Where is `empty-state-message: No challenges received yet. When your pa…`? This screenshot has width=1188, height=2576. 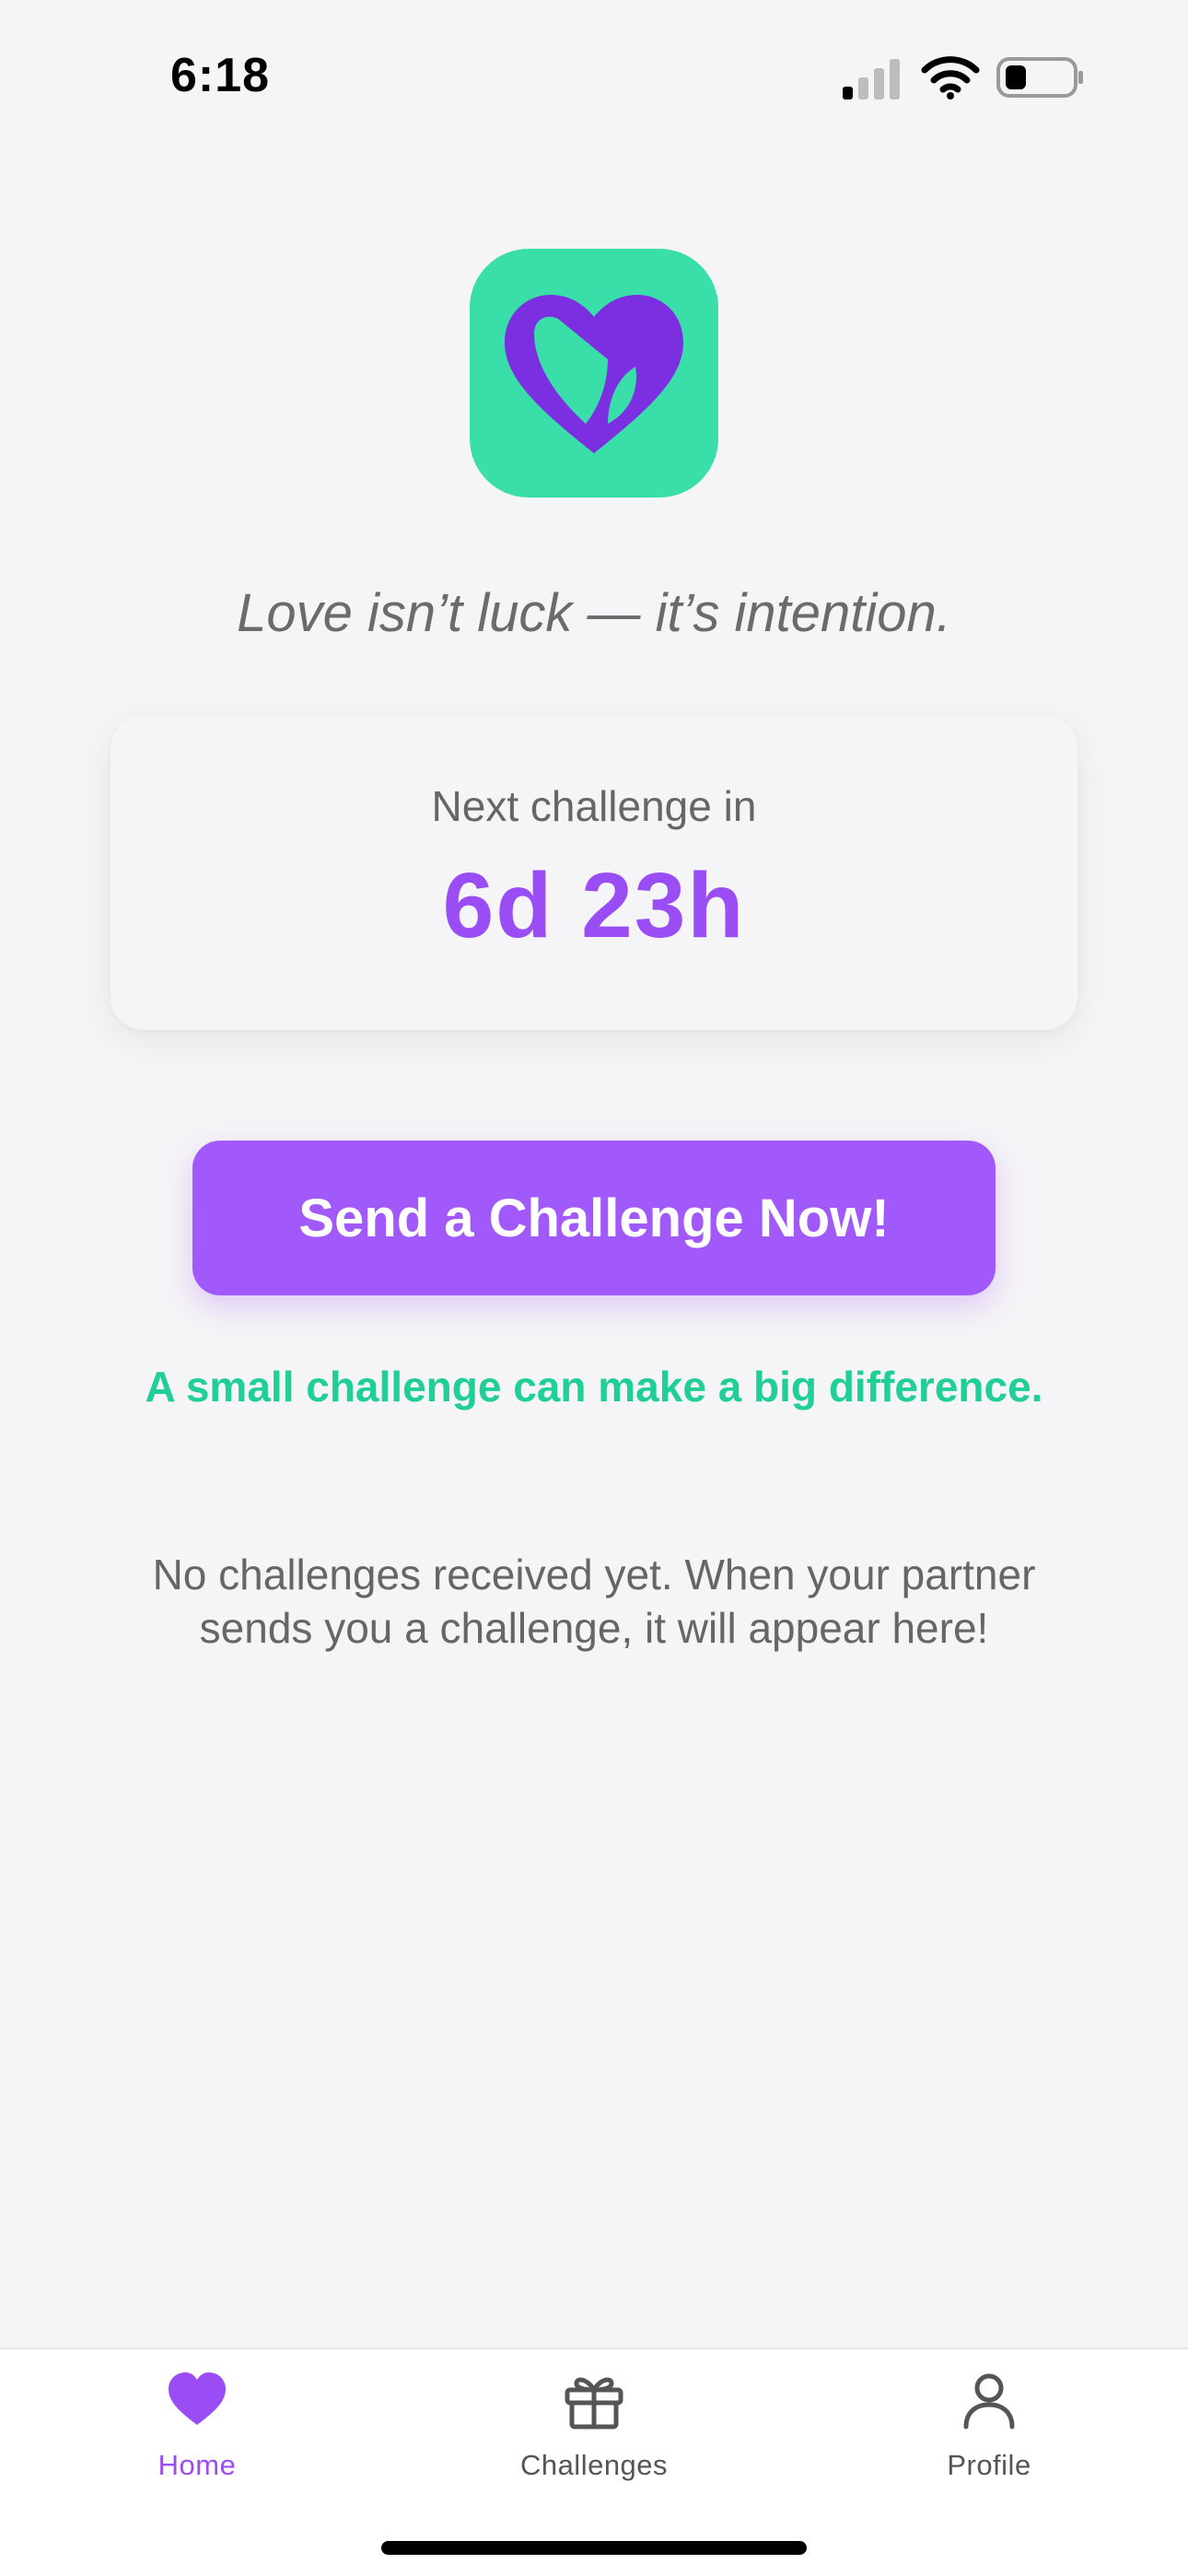 empty-state-message: No challenges received yet. When your pa… is located at coordinates (594, 1601).